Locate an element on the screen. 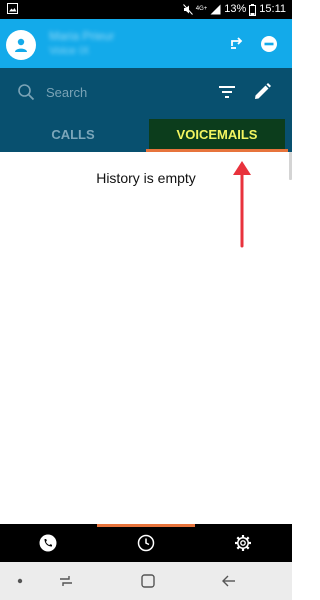  active-tab-indicator is located at coordinates (217, 150).